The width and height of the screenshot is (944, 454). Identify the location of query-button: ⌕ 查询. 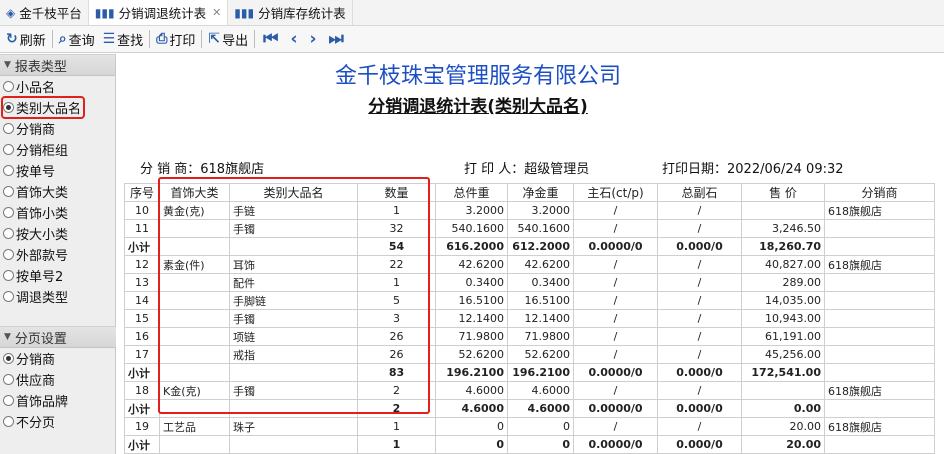
(77, 39).